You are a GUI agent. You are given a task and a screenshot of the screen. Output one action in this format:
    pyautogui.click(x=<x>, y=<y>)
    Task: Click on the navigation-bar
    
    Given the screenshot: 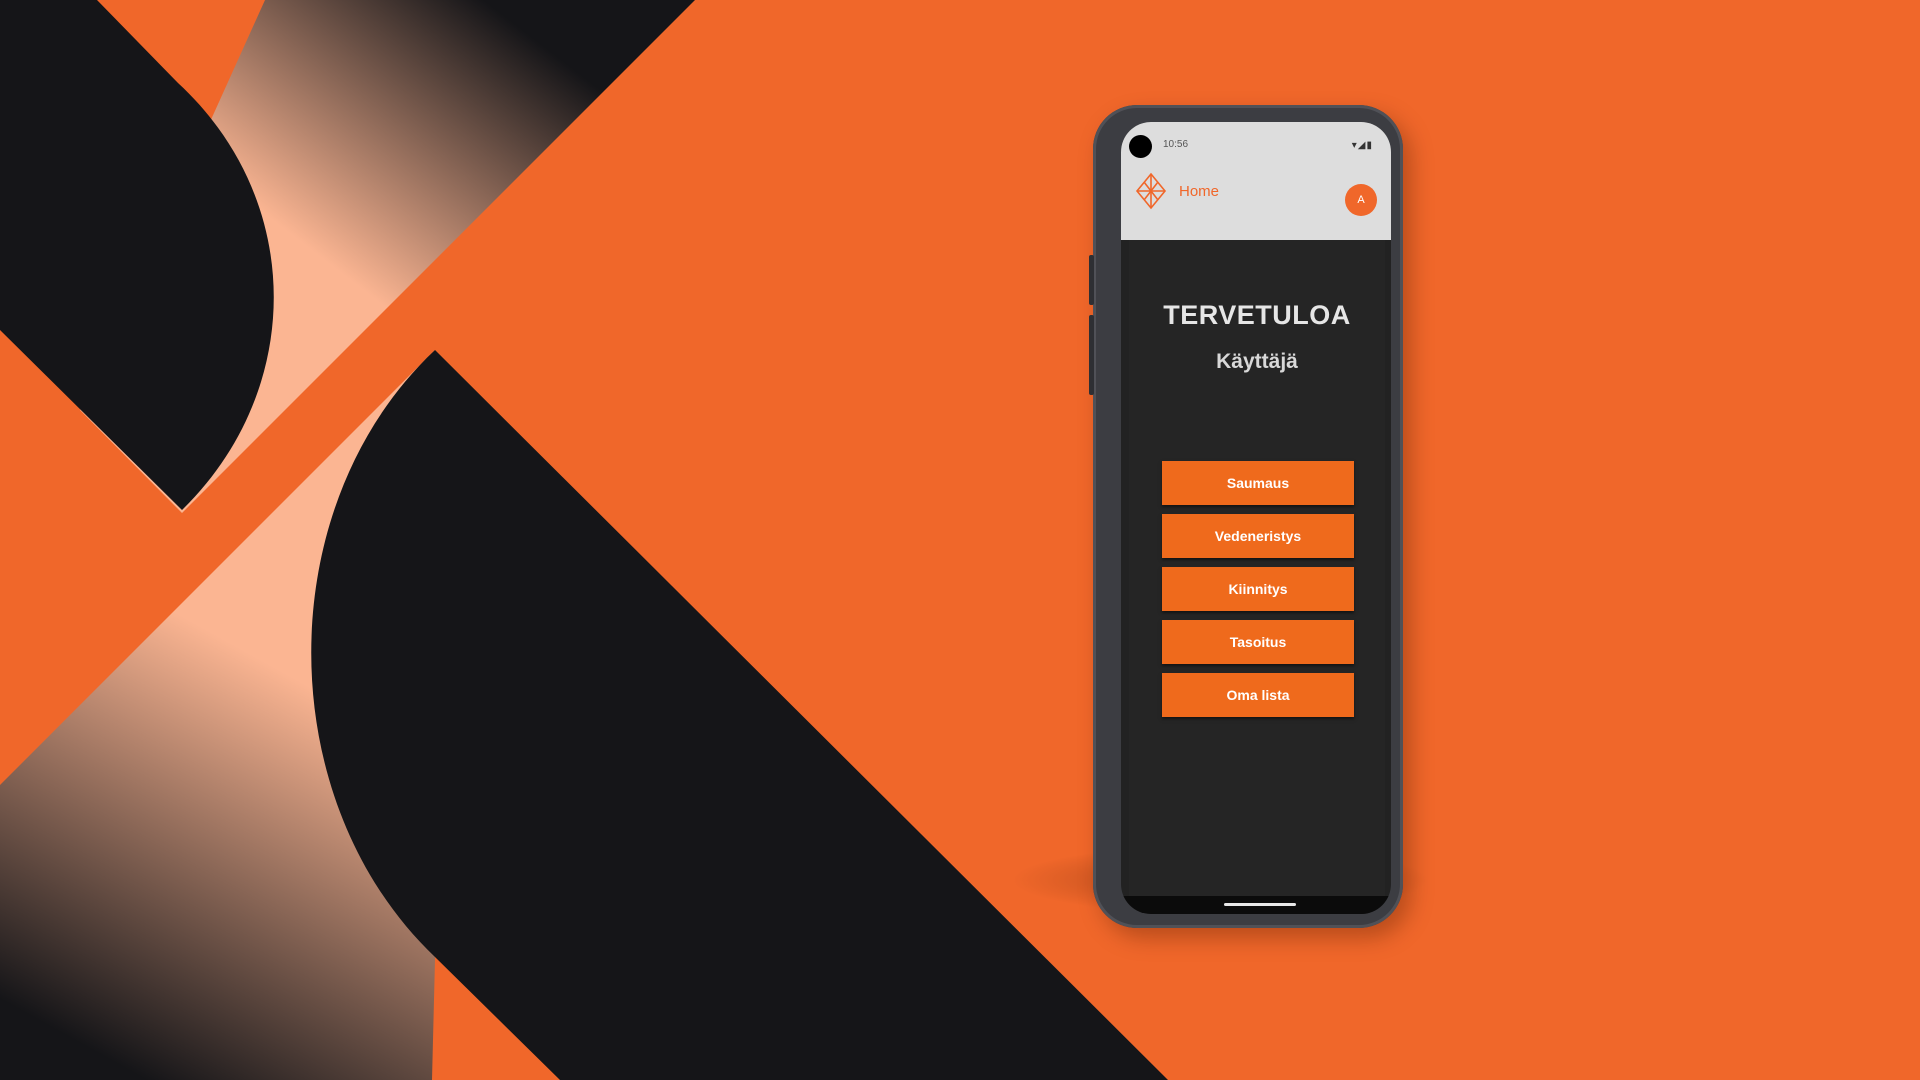 What is the action you would take?
    pyautogui.click(x=1256, y=905)
    